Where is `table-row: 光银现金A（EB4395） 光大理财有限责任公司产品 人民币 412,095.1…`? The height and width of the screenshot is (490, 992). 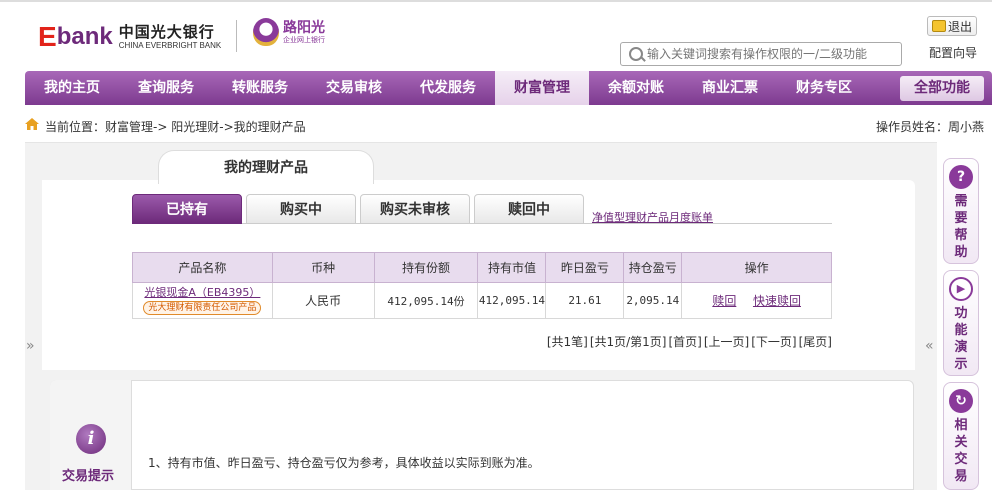 table-row: 光银现金A（EB4395） 光大理财有限责任公司产品 人民币 412,095.1… is located at coordinates (482, 300).